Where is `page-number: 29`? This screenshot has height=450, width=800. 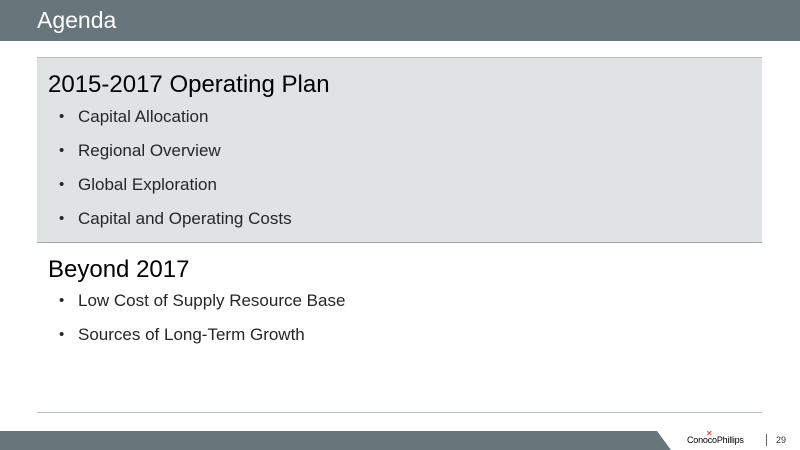
page-number: 29 is located at coordinates (781, 440).